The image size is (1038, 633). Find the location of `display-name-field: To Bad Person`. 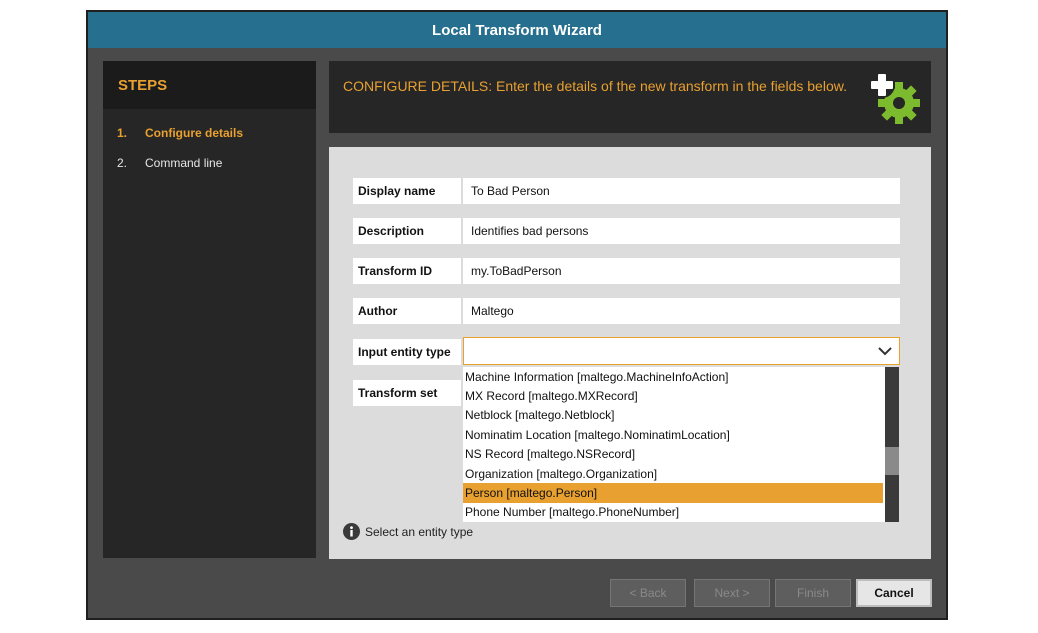

display-name-field: To Bad Person is located at coordinates (681, 191).